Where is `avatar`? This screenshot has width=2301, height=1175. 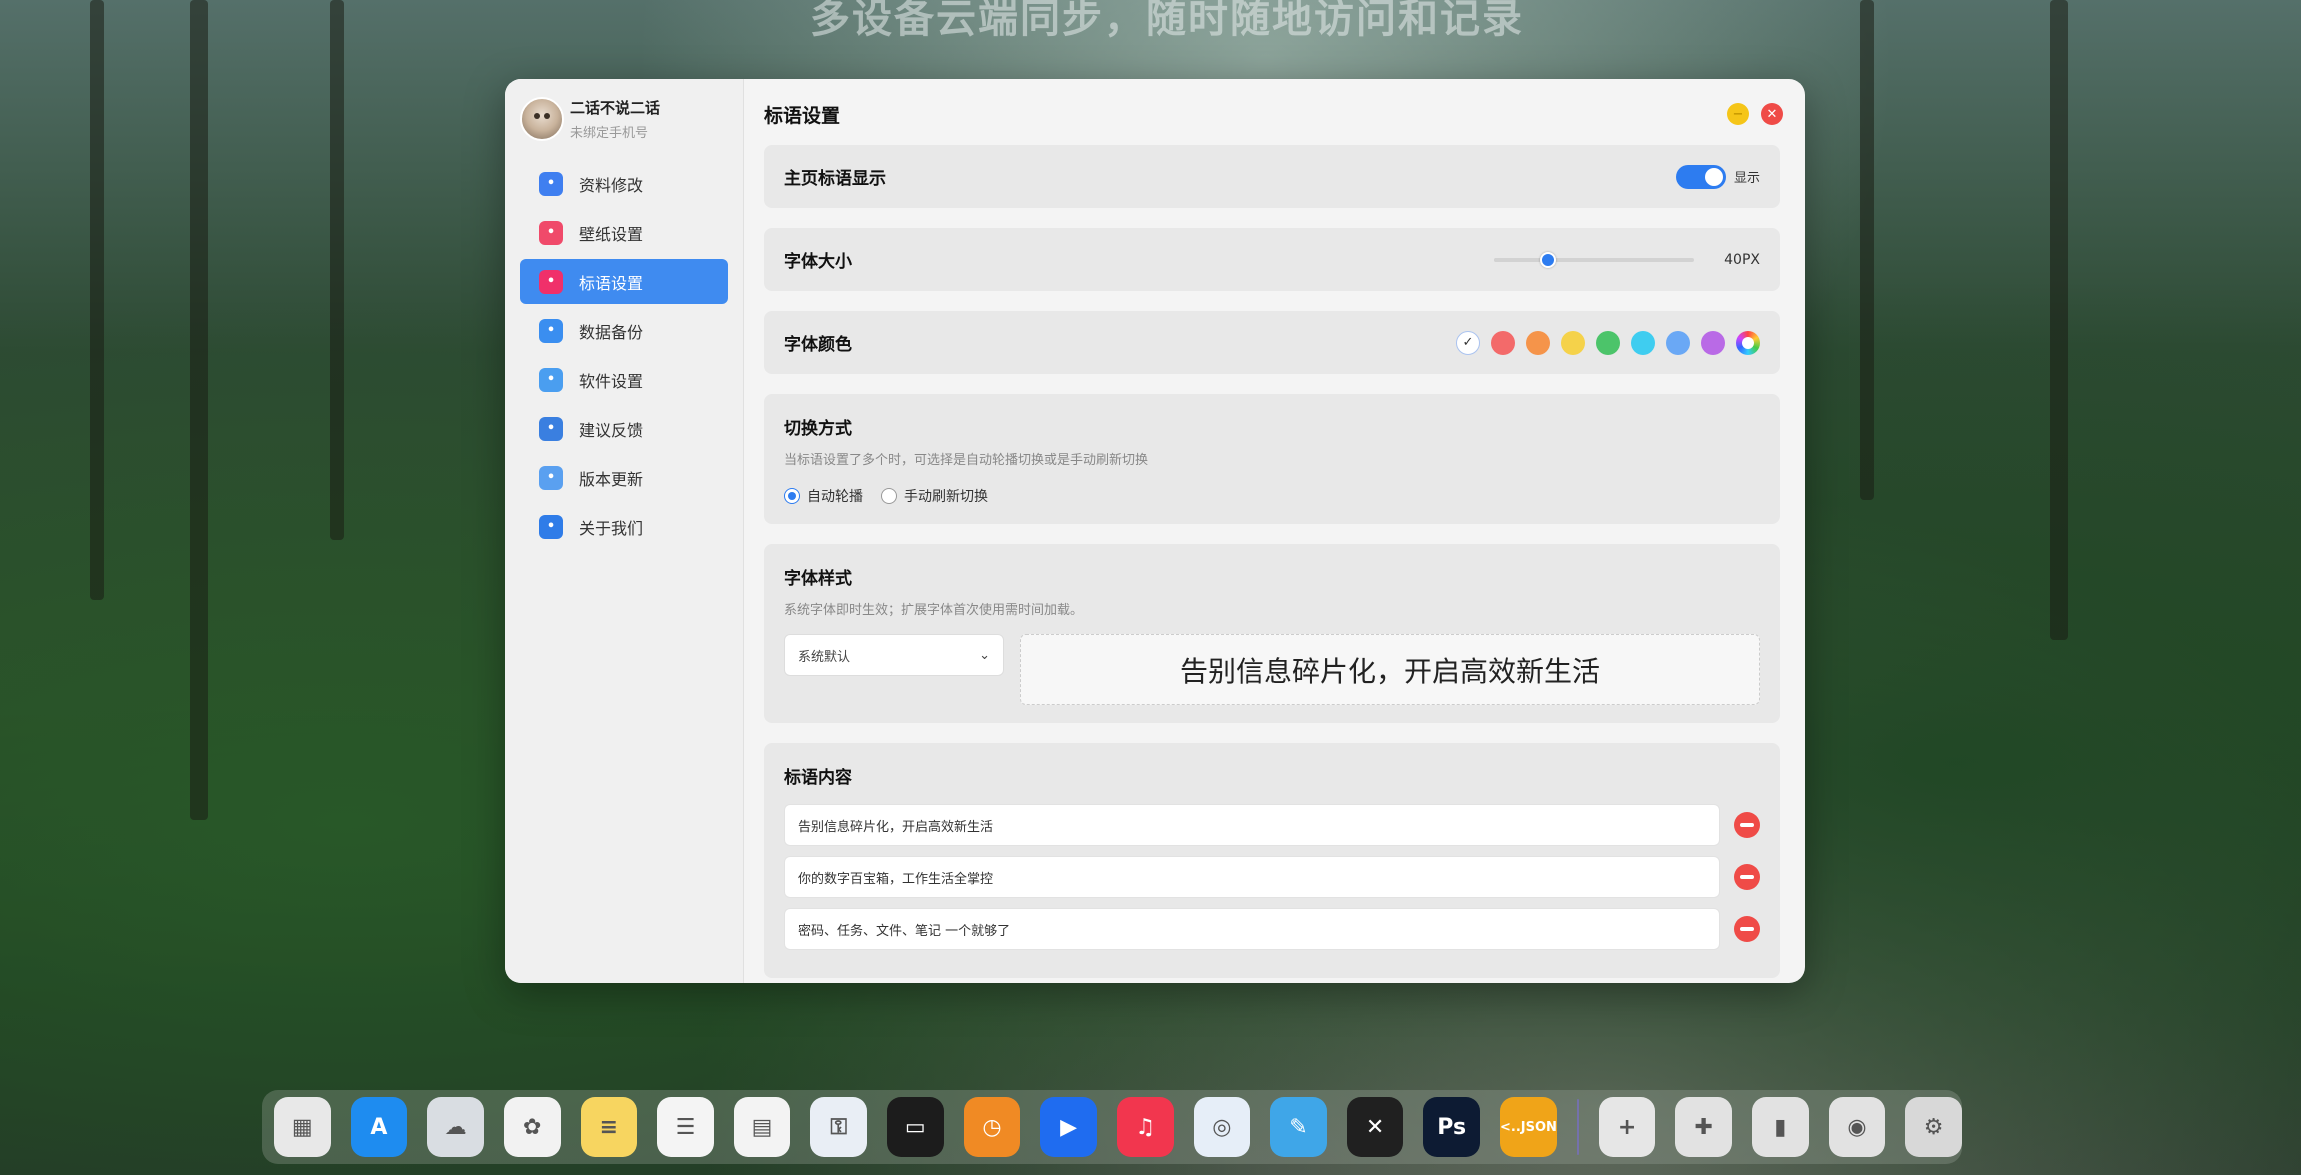
avatar is located at coordinates (542, 119).